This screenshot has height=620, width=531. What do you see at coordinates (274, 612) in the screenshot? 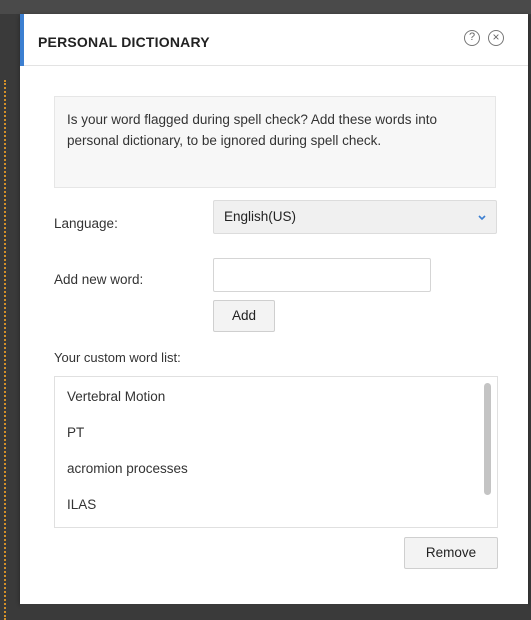
I see `background-bottom` at bounding box center [274, 612].